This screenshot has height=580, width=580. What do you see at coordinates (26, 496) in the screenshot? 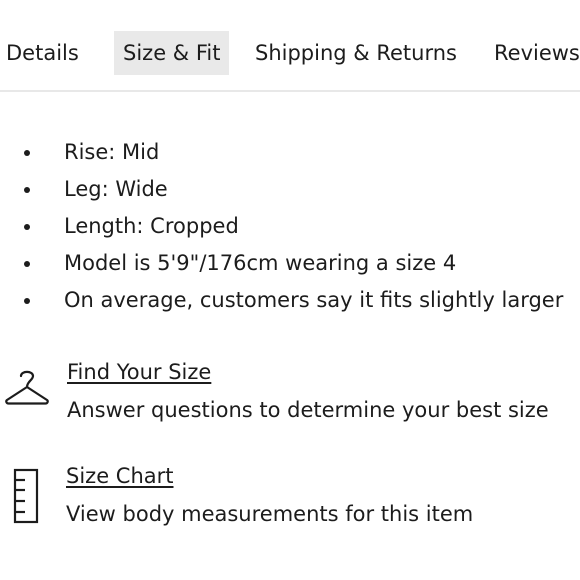
I see `ruler-icon` at bounding box center [26, 496].